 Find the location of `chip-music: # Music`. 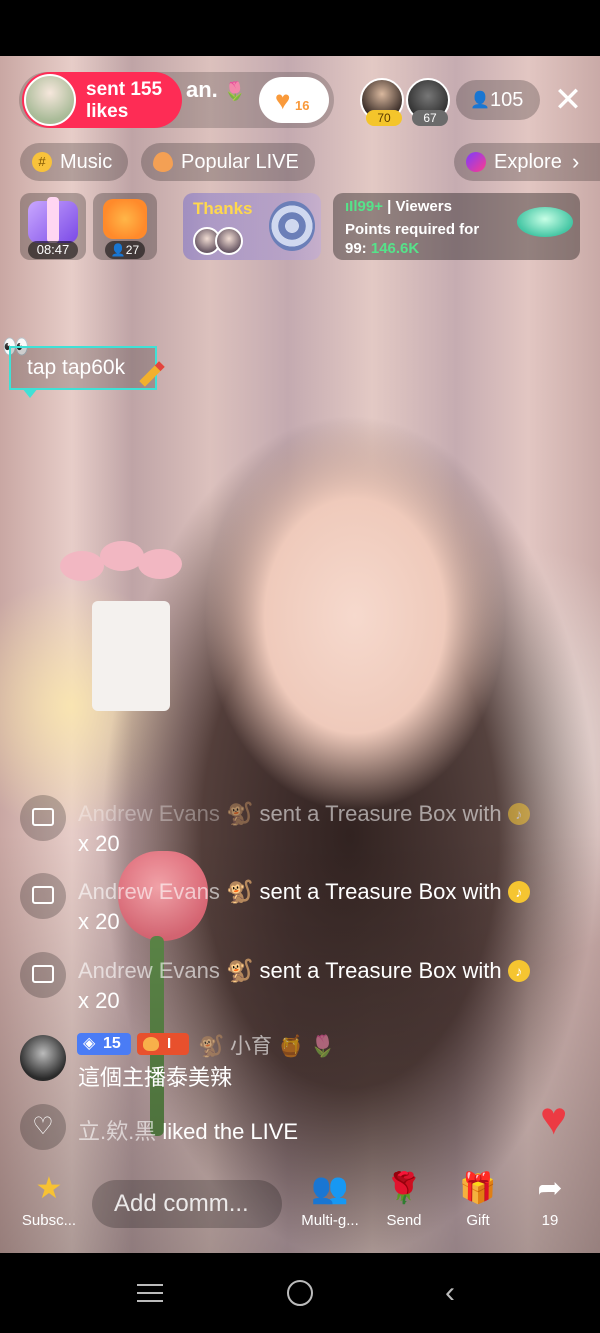

chip-music: # Music is located at coordinates (74, 162).